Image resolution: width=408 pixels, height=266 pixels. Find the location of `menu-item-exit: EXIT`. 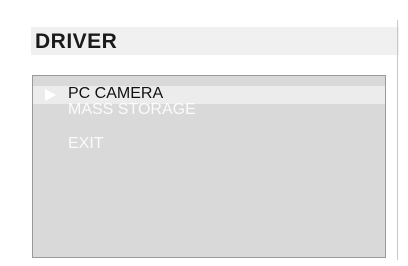

menu-item-exit: EXIT is located at coordinates (86, 144).